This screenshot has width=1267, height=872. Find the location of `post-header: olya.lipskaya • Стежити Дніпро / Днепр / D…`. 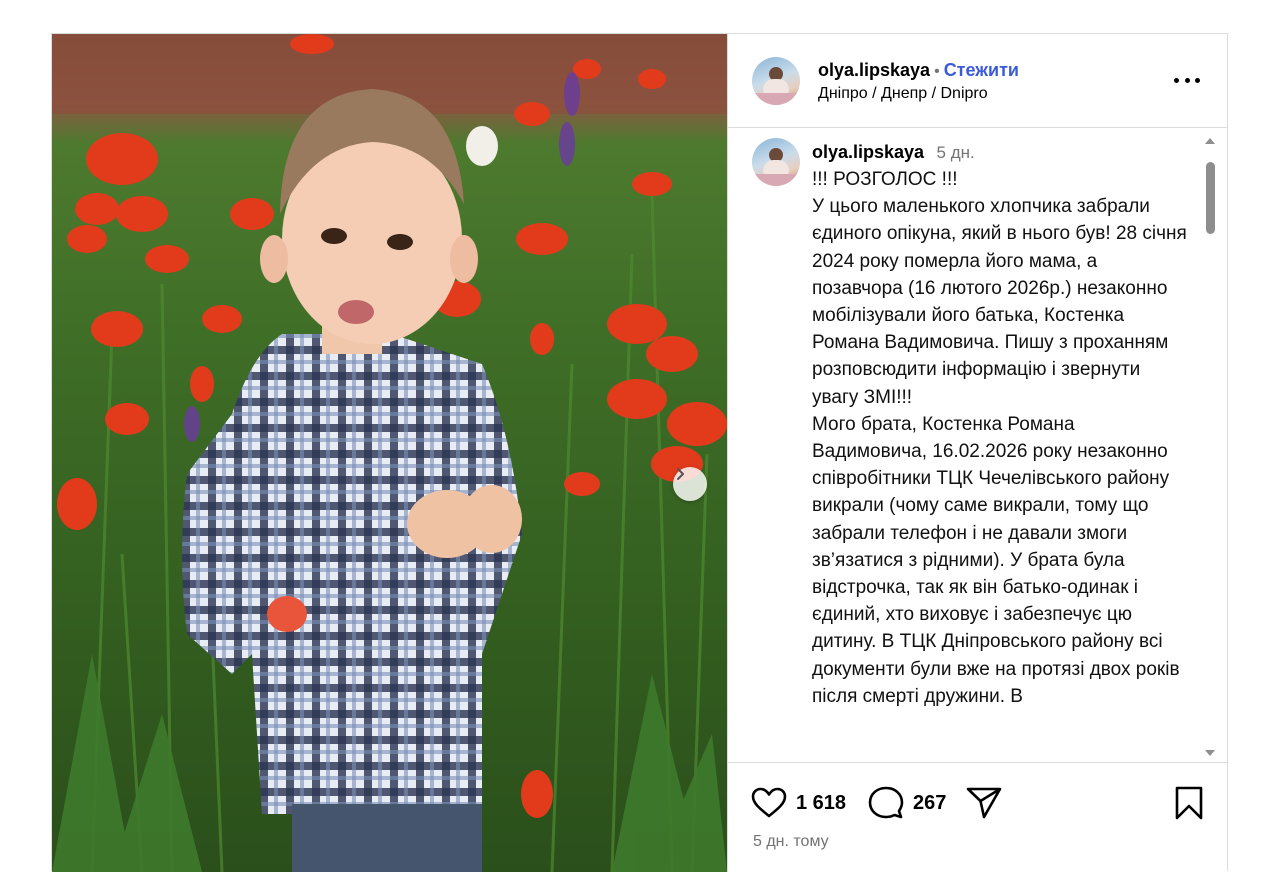

post-header: olya.lipskaya • Стежити Дніпро / Днепр / D… is located at coordinates (978, 81).